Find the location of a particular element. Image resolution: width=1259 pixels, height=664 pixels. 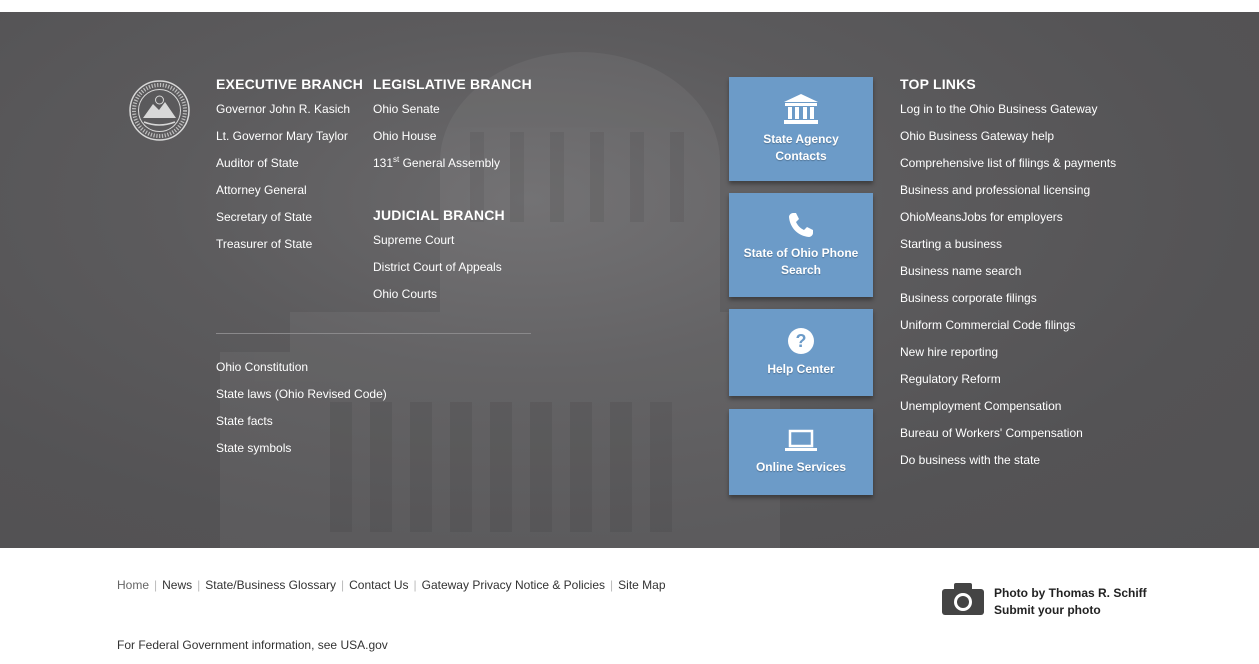

link-auditor: Auditor of State is located at coordinates (289, 163).